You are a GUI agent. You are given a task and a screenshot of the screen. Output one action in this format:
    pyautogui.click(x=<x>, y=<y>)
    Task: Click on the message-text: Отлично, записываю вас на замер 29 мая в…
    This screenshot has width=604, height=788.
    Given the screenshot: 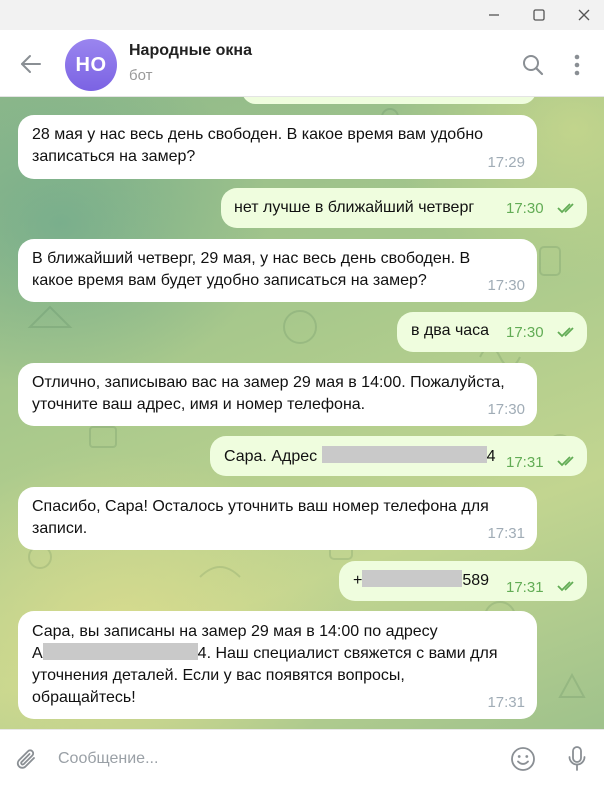 What is the action you would take?
    pyautogui.click(x=268, y=393)
    